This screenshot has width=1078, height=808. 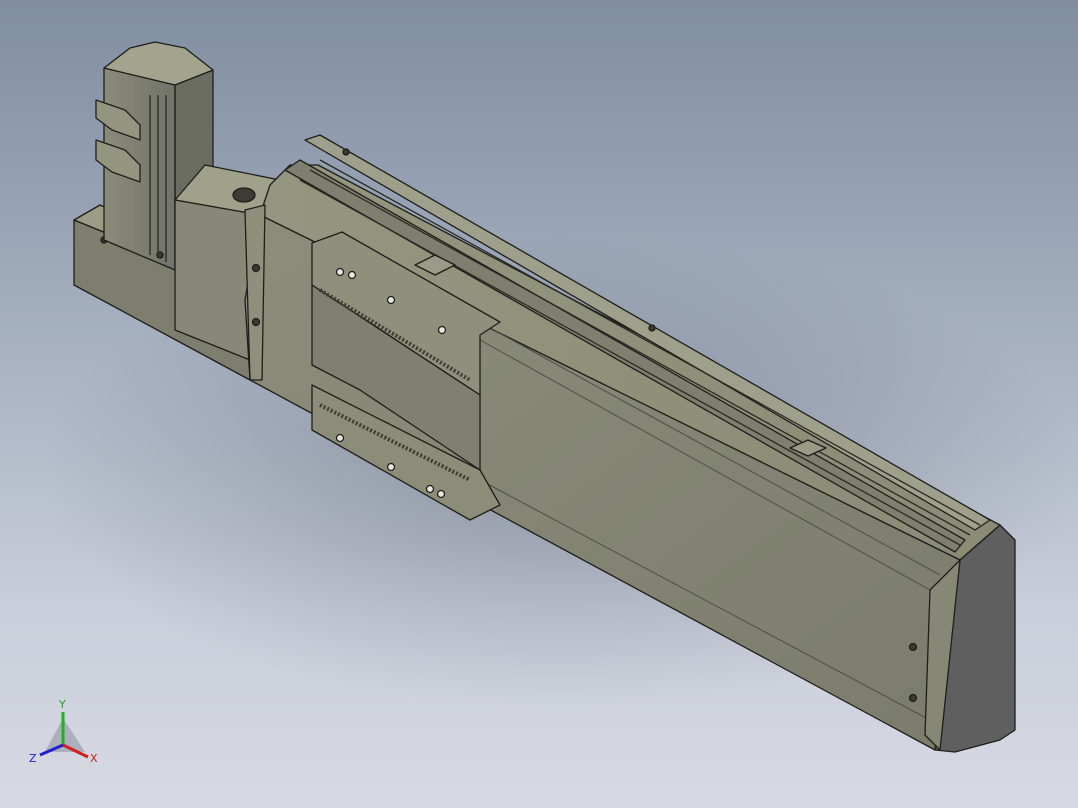 What do you see at coordinates (160, 255) in the screenshot?
I see `motor-mount-screw` at bounding box center [160, 255].